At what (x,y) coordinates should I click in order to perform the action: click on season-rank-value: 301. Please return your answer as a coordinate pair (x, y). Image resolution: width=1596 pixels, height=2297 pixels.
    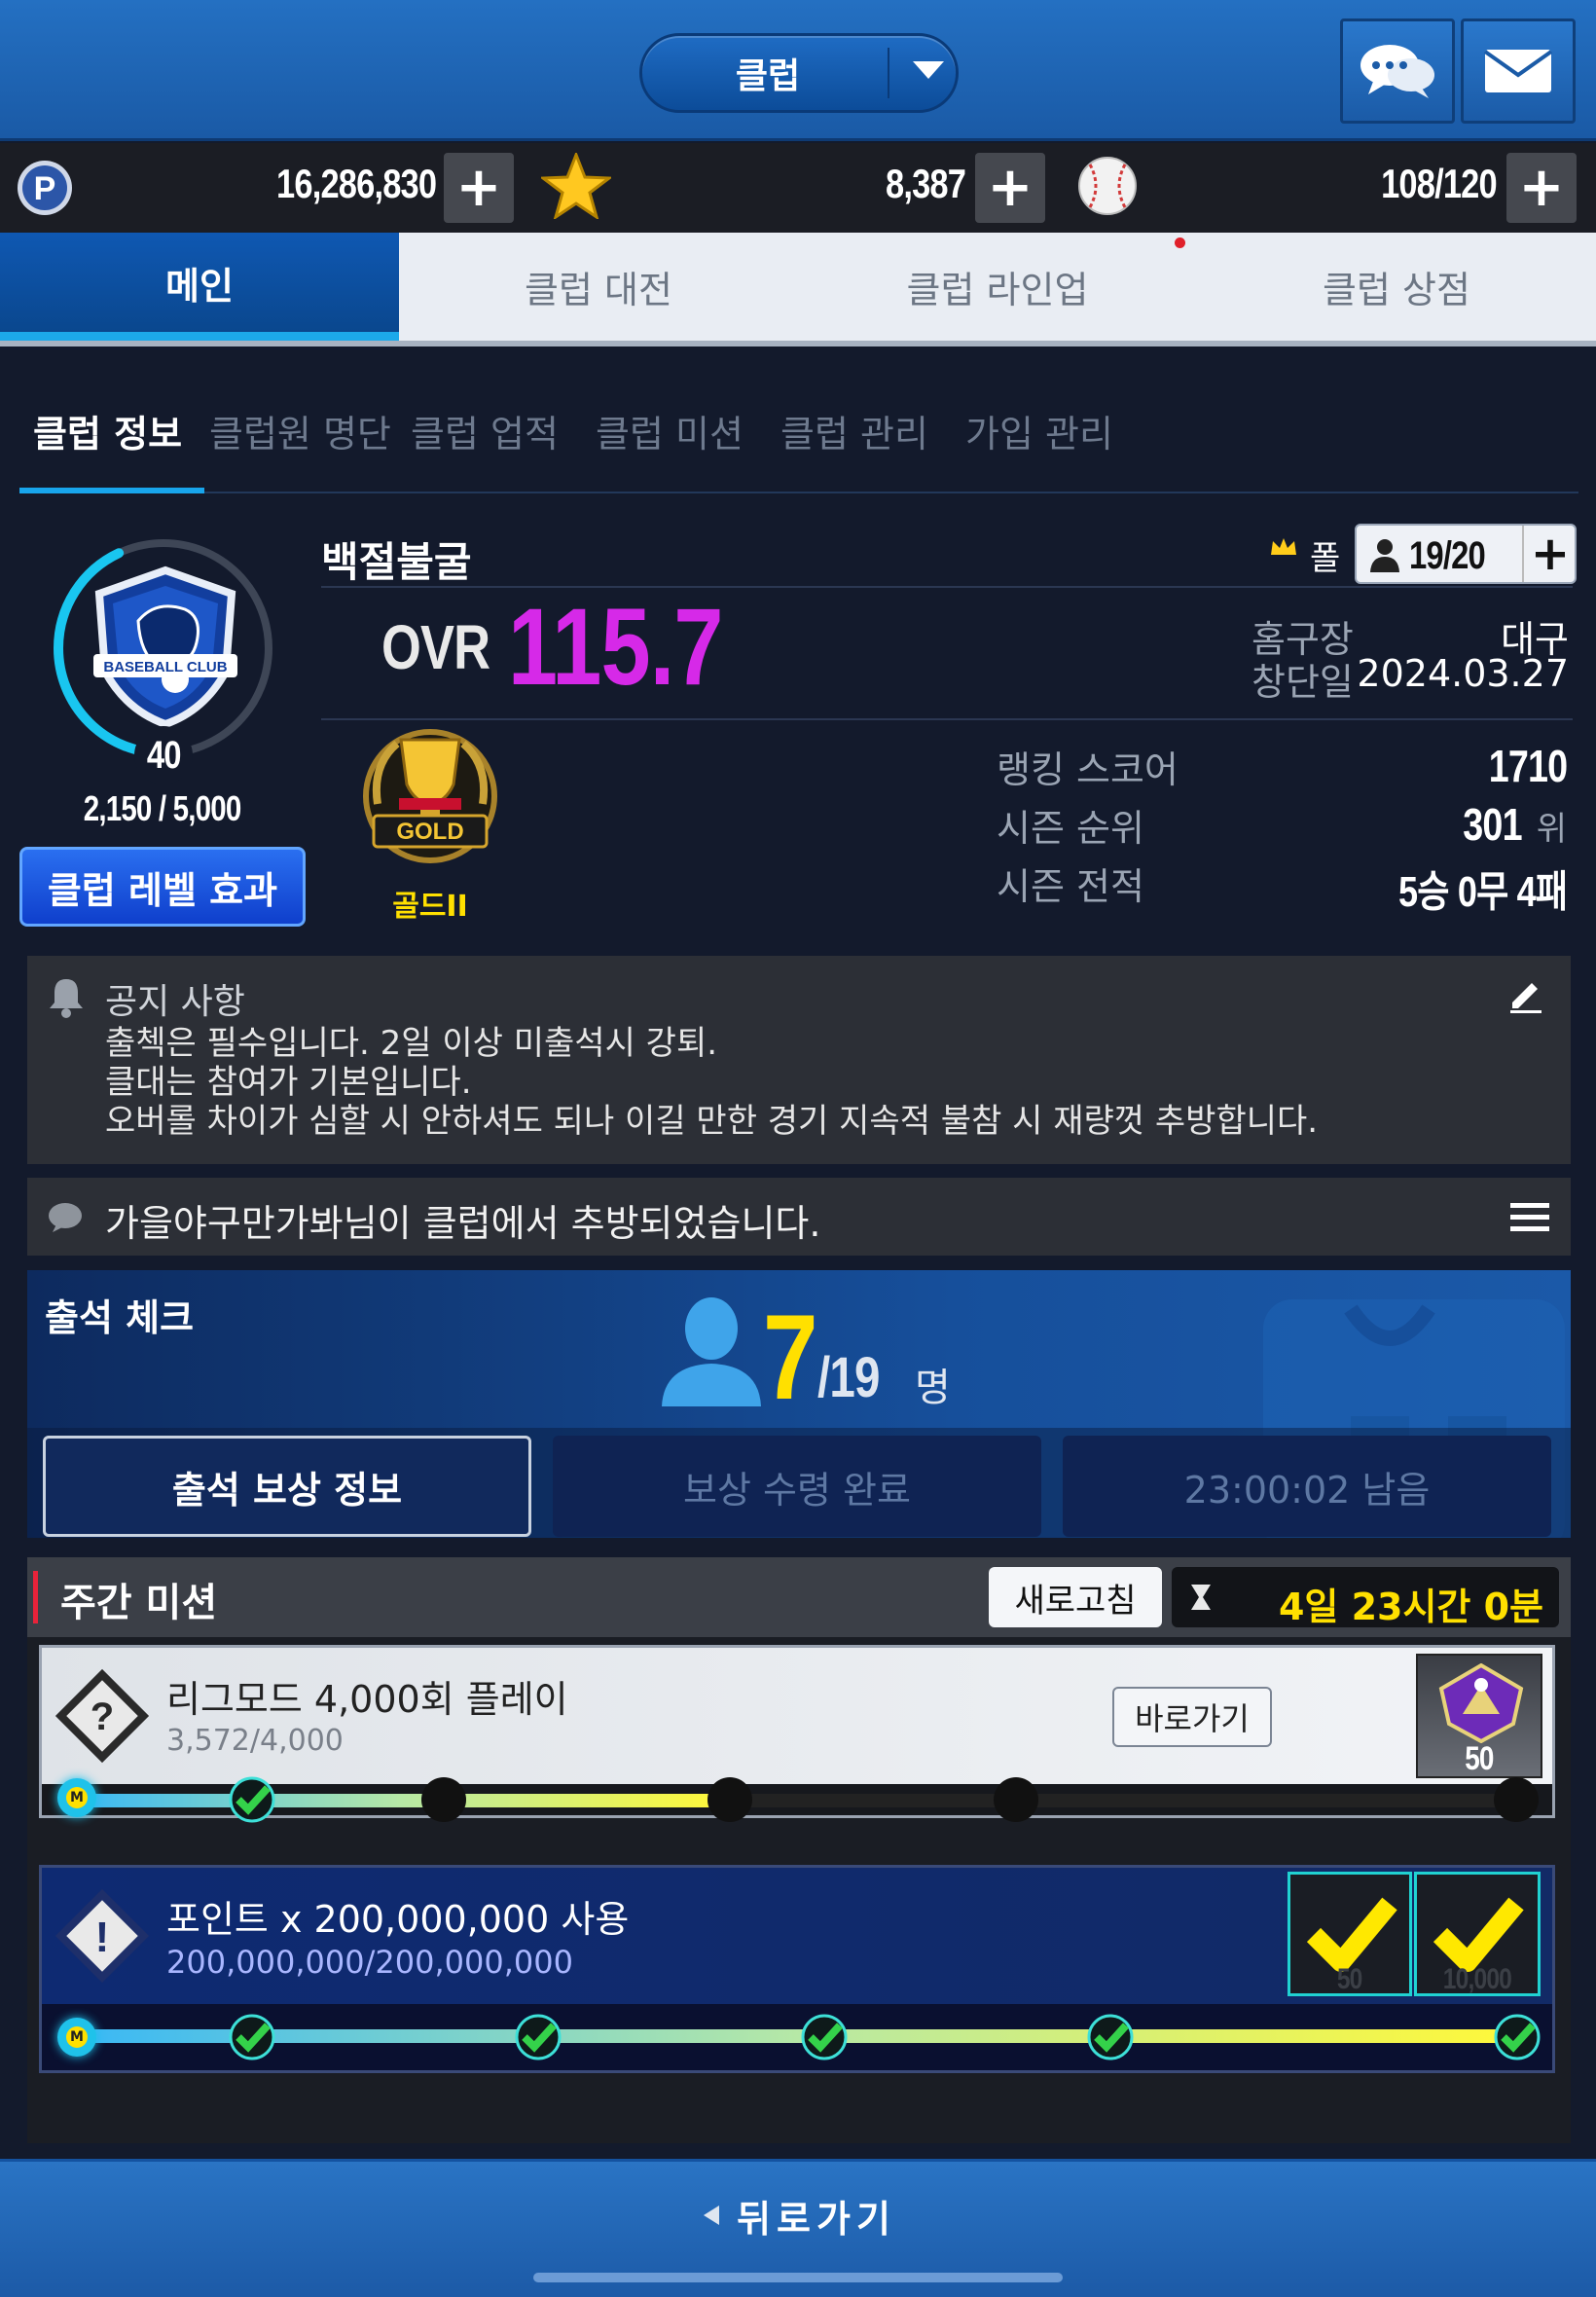
    Looking at the image, I should click on (1493, 825).